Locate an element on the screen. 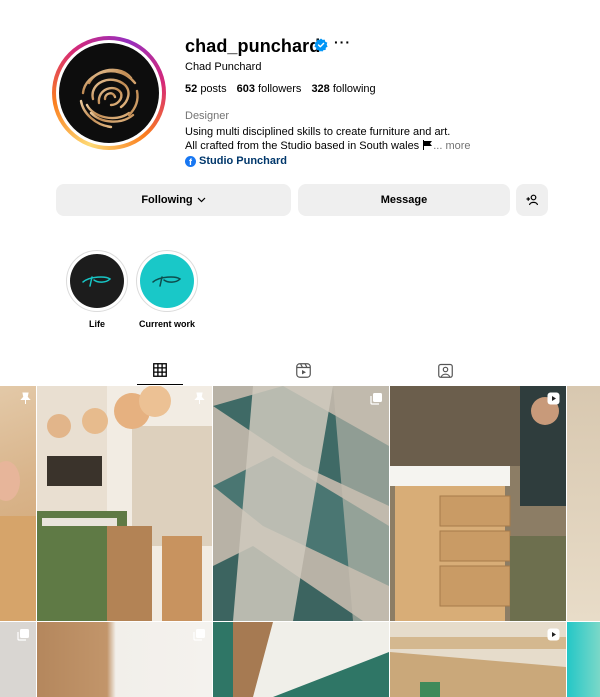 The height and width of the screenshot is (697, 600). highlight-life-cover is located at coordinates (97, 281).